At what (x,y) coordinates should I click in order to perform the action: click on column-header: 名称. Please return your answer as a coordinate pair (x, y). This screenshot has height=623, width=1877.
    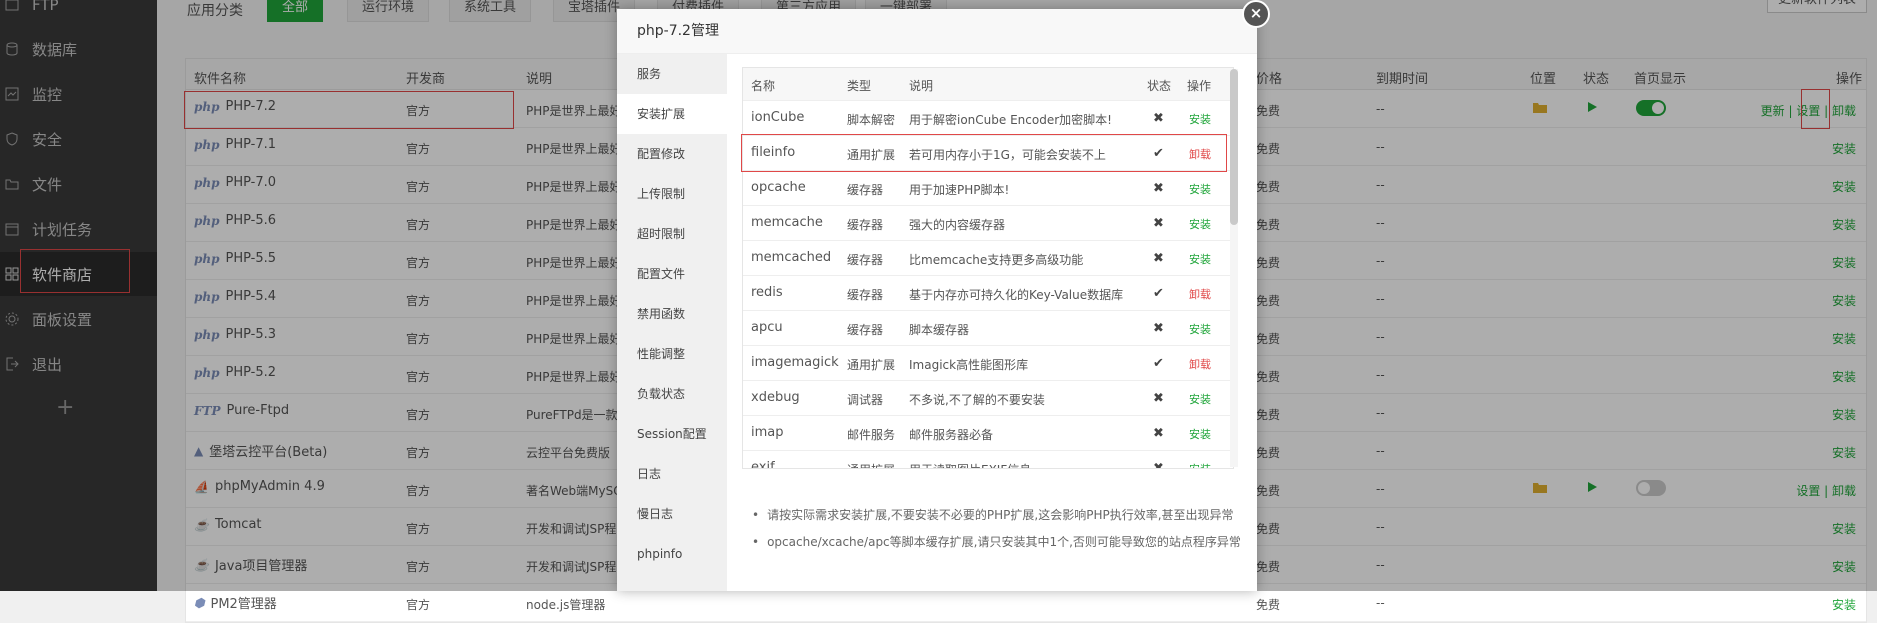
    Looking at the image, I should click on (763, 86).